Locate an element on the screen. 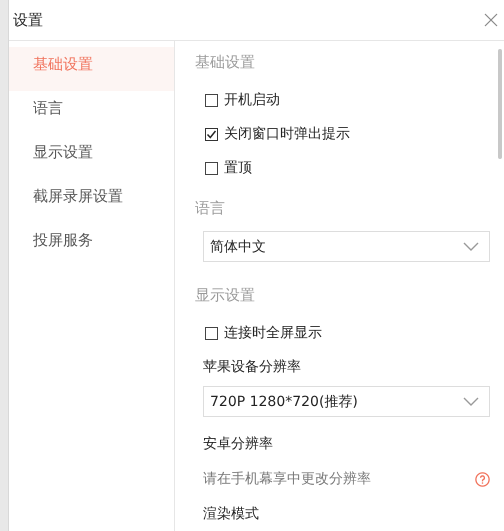 This screenshot has width=504, height=531. sidebar-item: 语言 is located at coordinates (91, 113).